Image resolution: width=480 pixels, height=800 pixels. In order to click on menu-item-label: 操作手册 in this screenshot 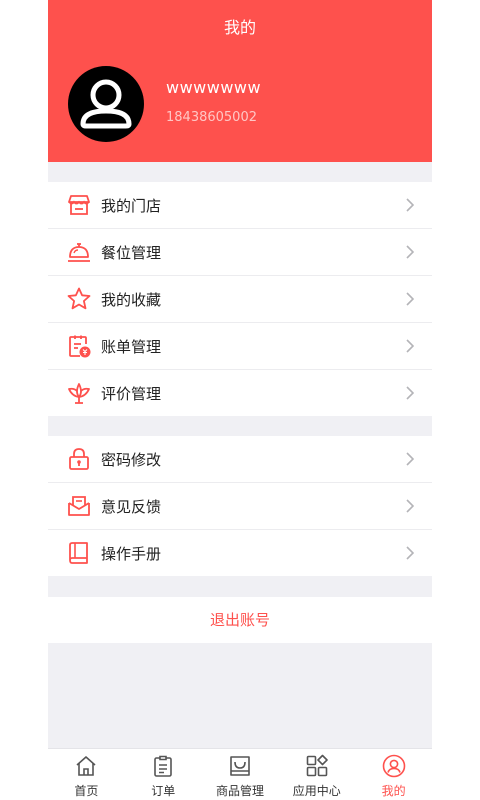, I will do `click(131, 553)`.